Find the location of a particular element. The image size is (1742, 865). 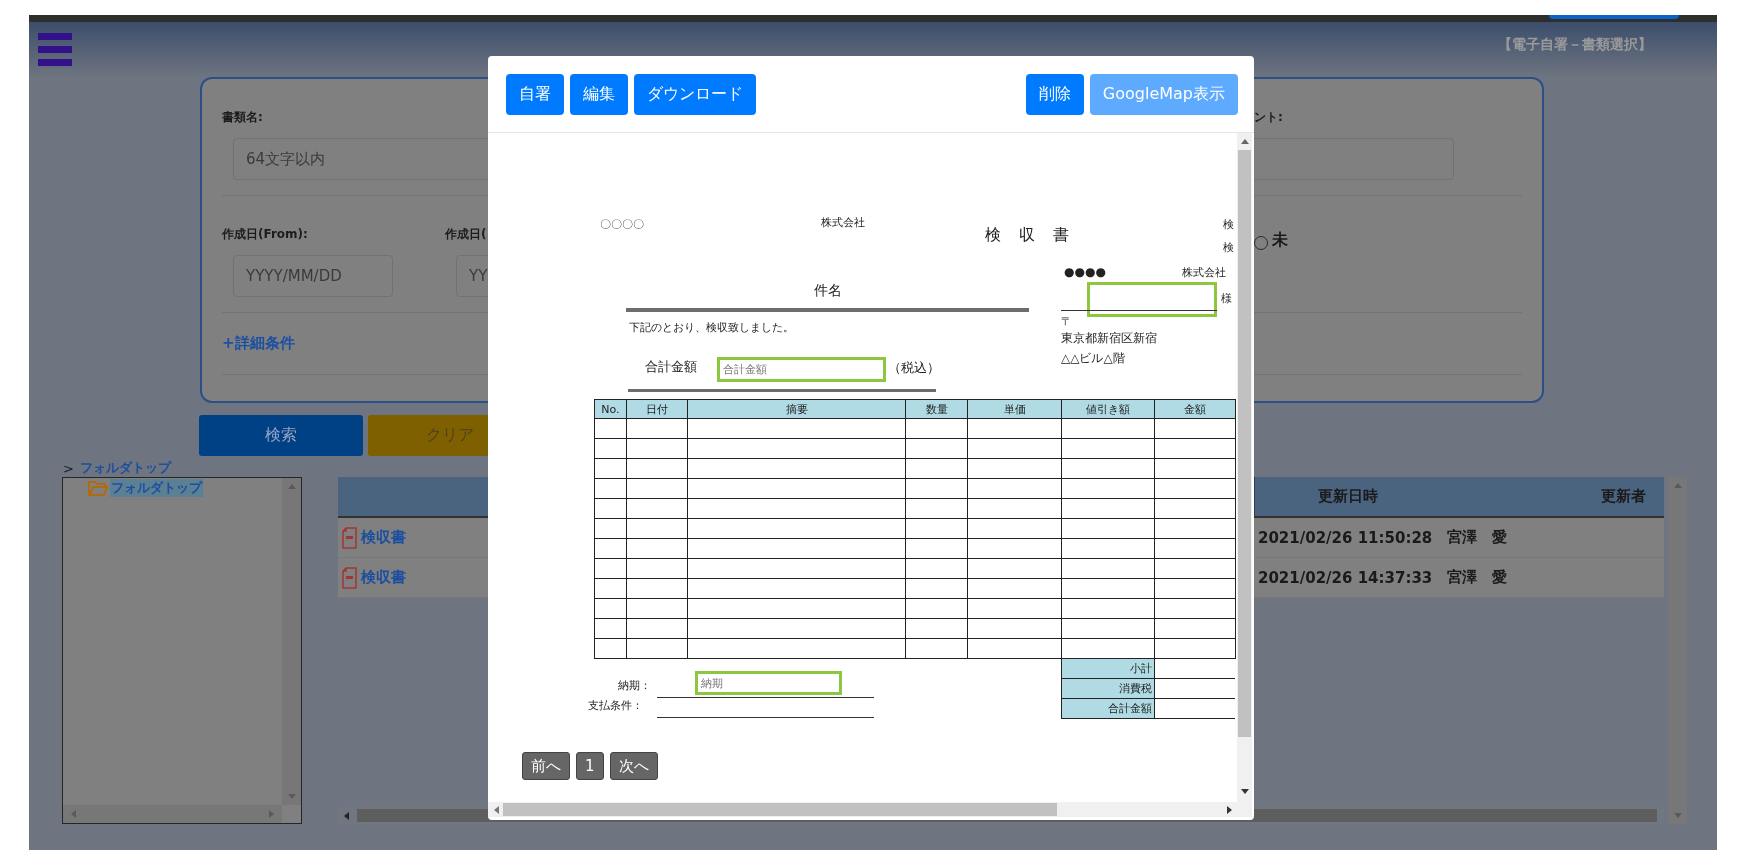

tree-item: フォルダトップ is located at coordinates (156, 488).